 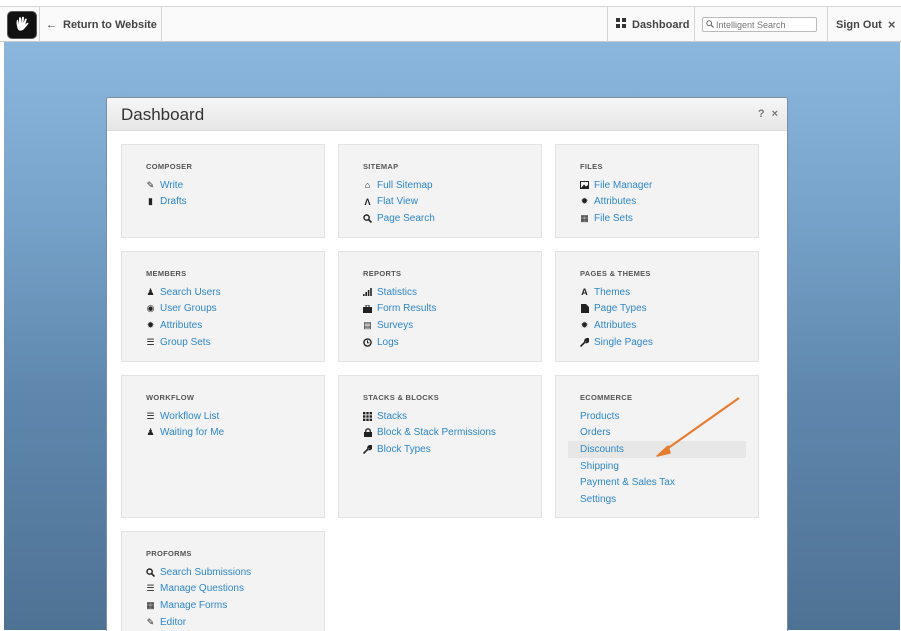 I want to click on menu-item-label: Single Pages, so click(x=623, y=342).